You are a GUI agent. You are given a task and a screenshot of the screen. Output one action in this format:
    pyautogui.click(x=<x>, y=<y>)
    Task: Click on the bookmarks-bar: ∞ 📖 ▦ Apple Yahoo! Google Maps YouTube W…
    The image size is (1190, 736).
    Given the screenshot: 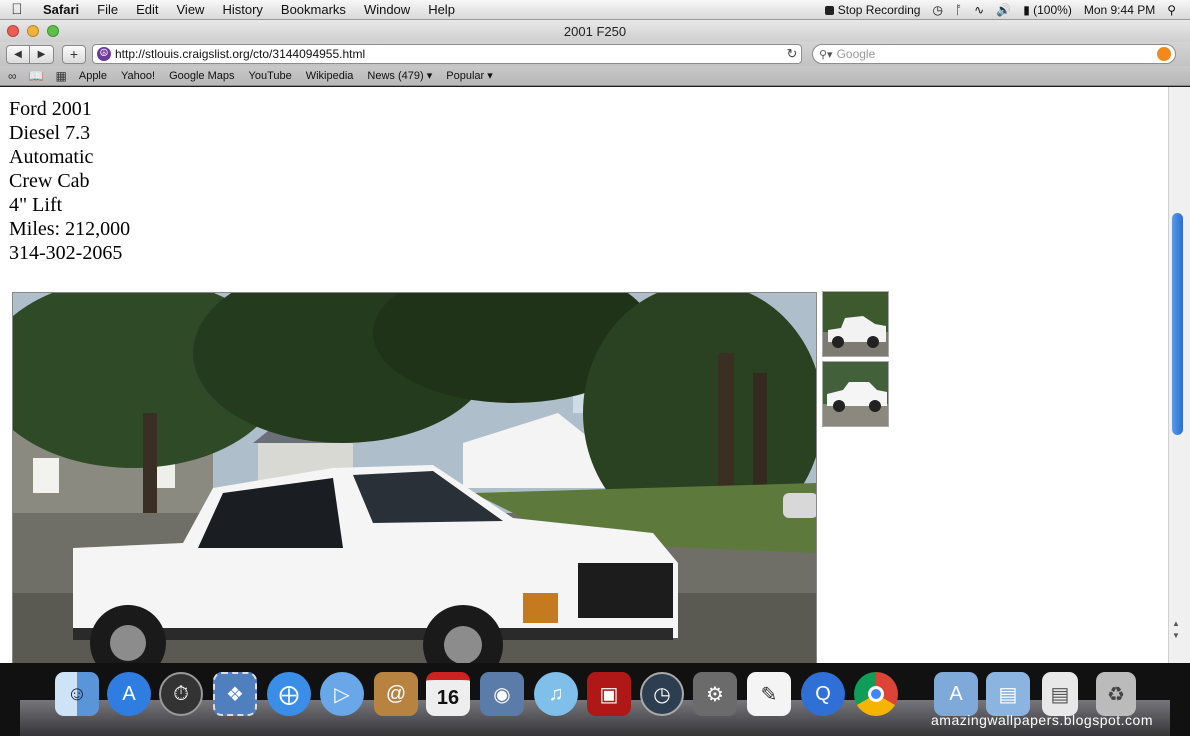 What is the action you would take?
    pyautogui.click(x=595, y=76)
    